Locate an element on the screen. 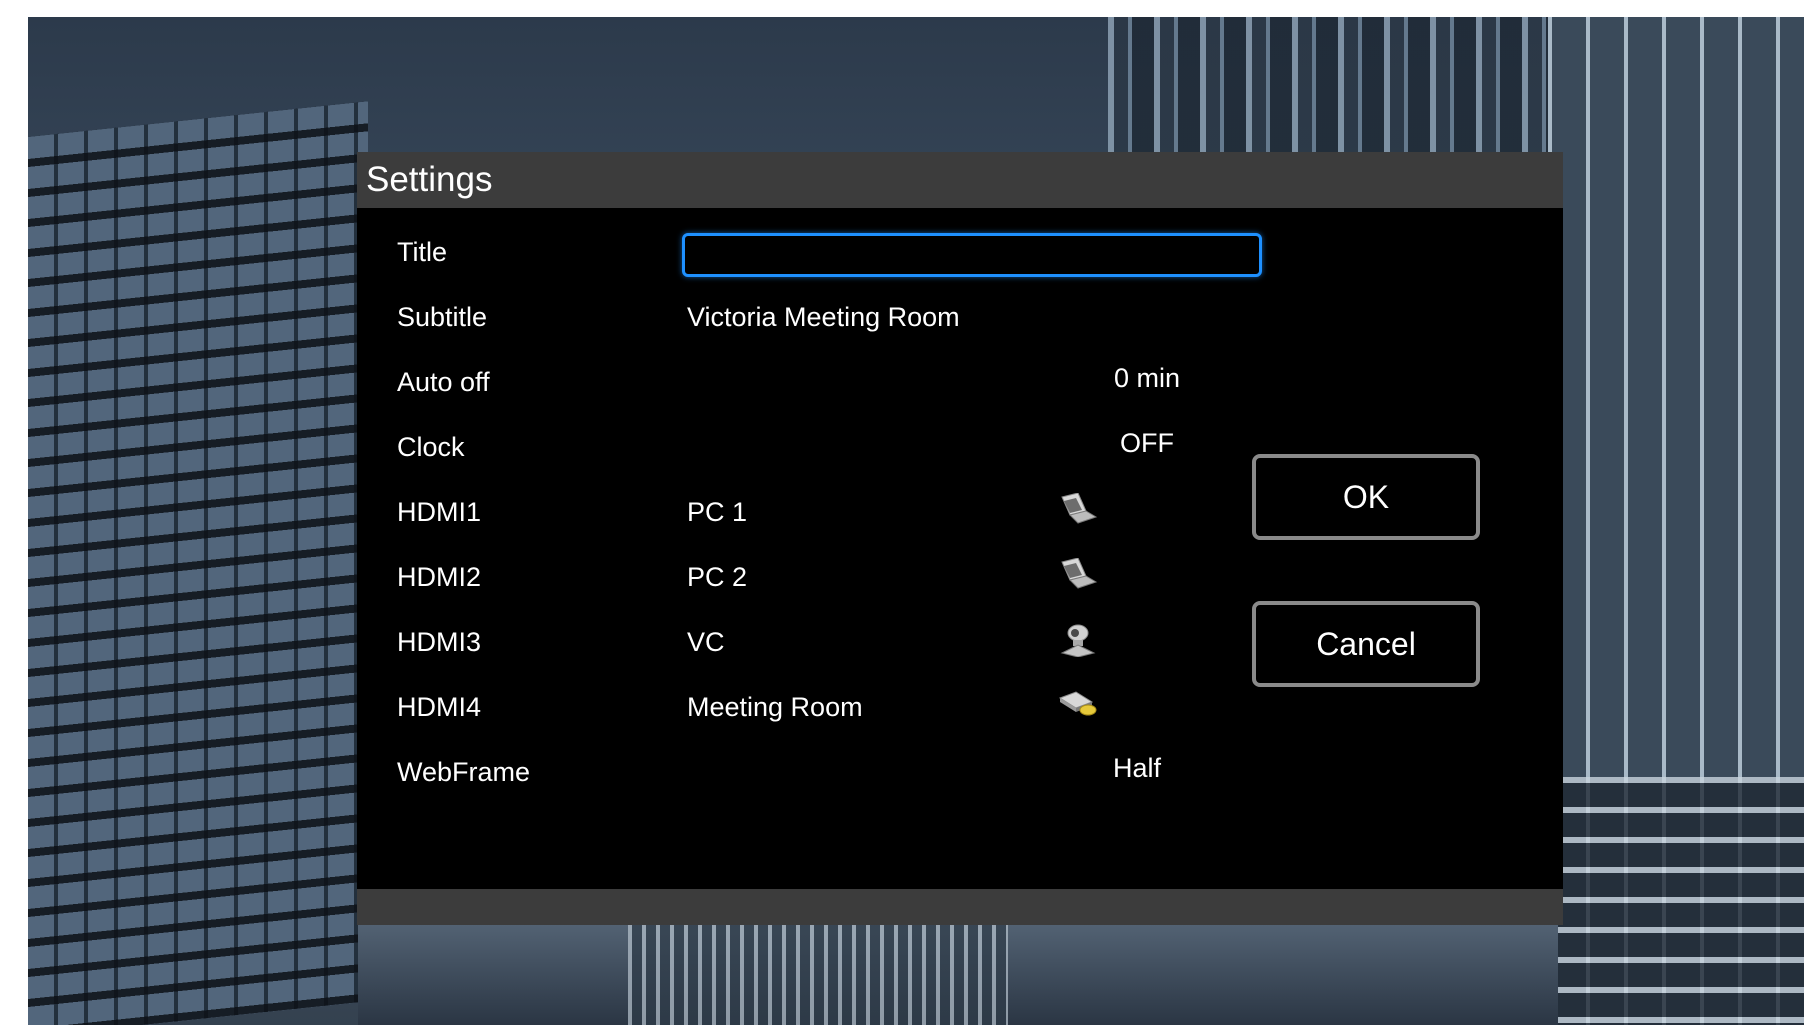 The image size is (1804, 1025). auto-off-value: 0 min is located at coordinates (1147, 378).